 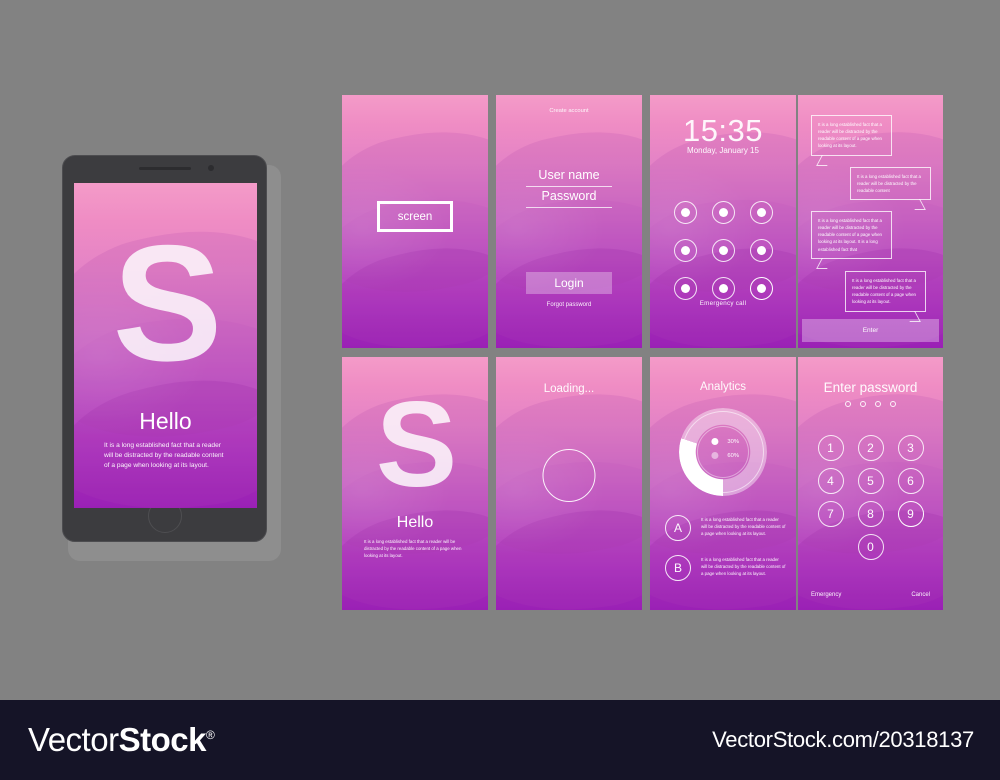 I want to click on vectorstock-logo: VectorStock®, so click(x=121, y=740).